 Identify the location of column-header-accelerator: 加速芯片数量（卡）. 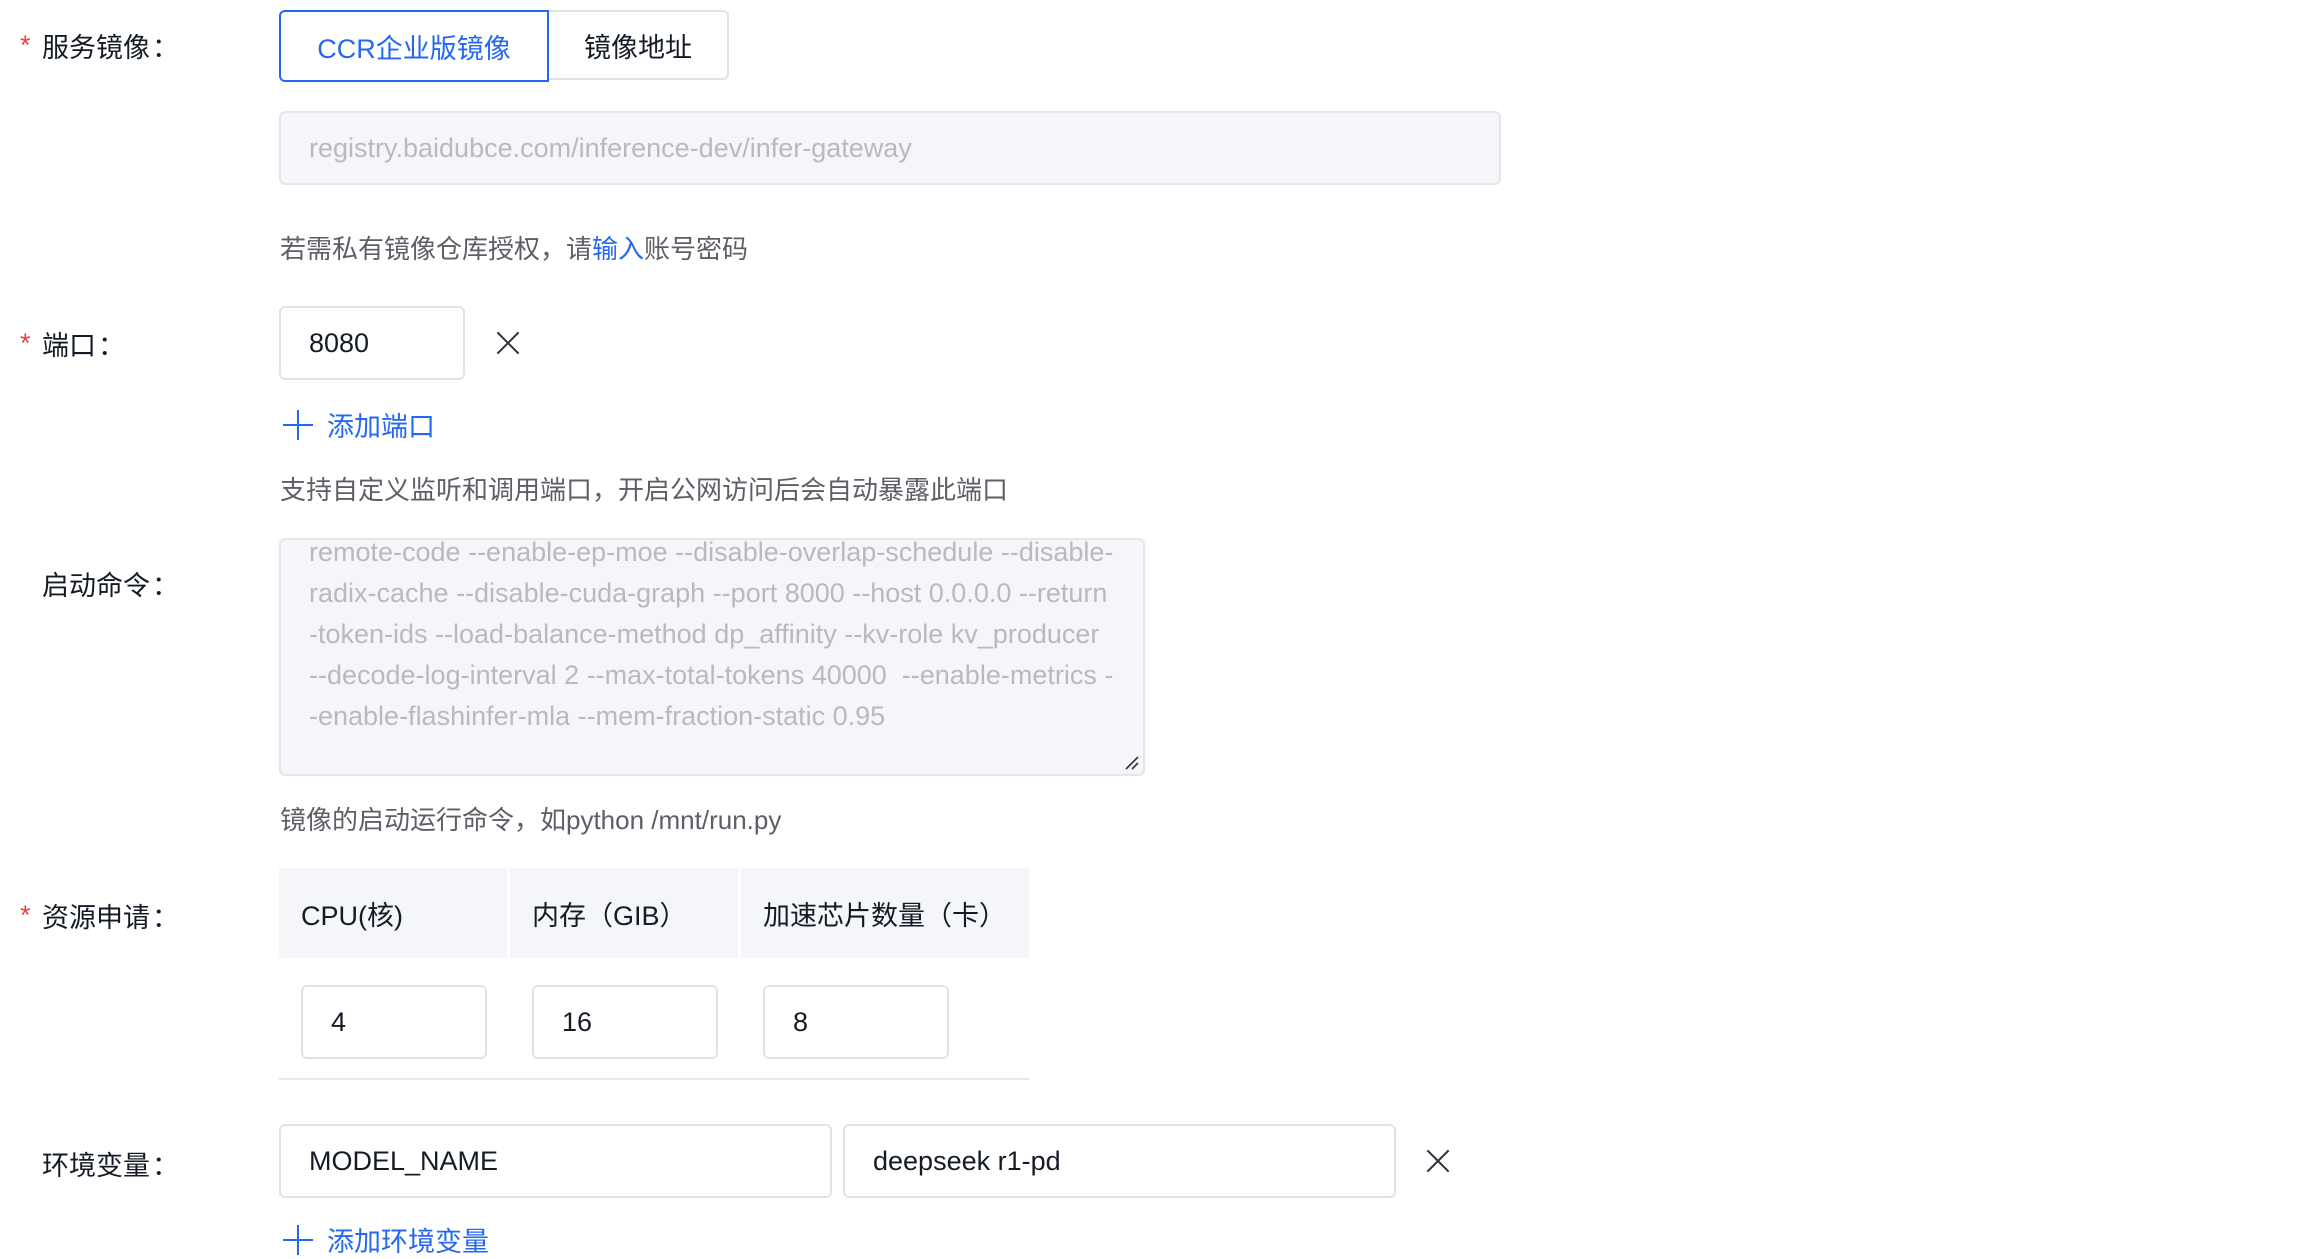
(885, 913).